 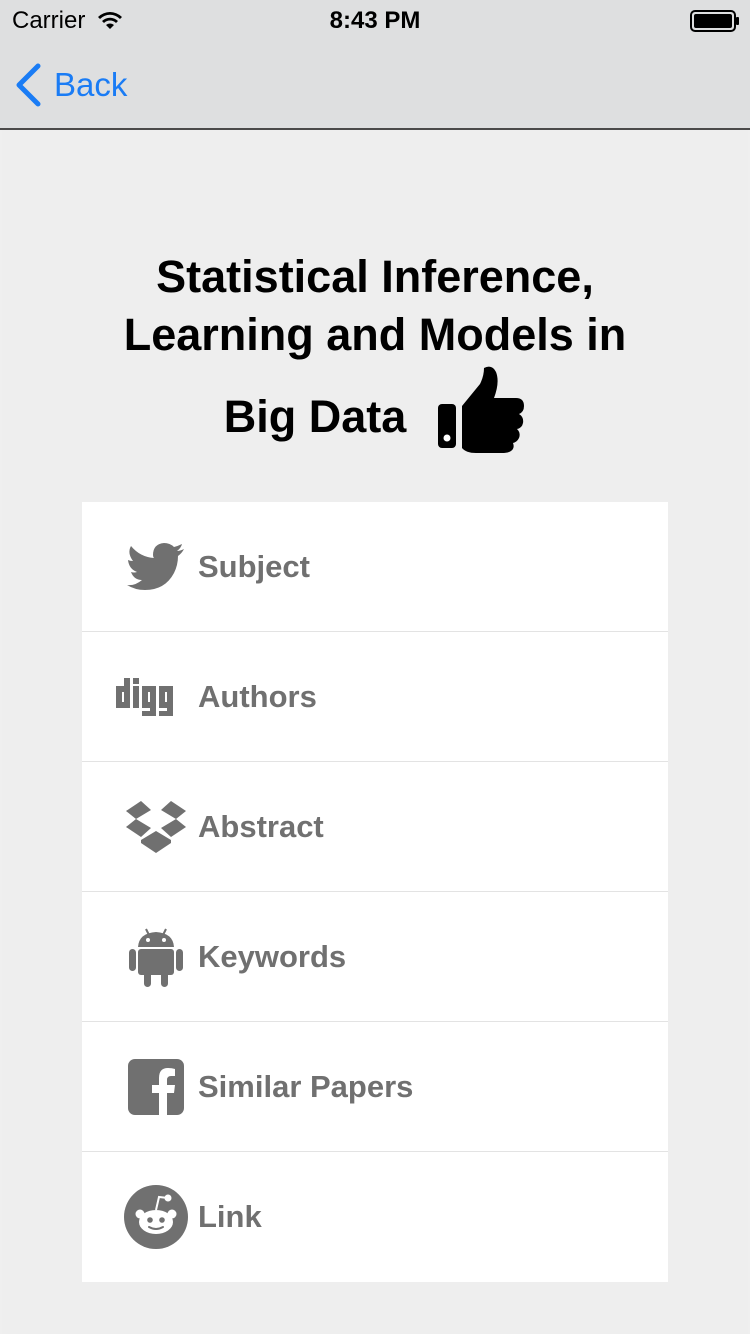 What do you see at coordinates (375, 957) in the screenshot?
I see `menu-item-keywords: Keywords` at bounding box center [375, 957].